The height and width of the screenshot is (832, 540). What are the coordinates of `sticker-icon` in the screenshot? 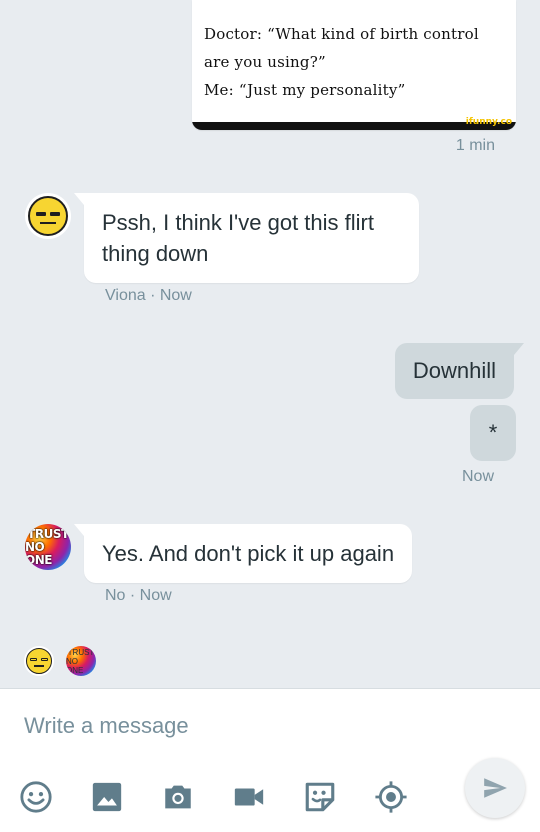 It's located at (320, 797).